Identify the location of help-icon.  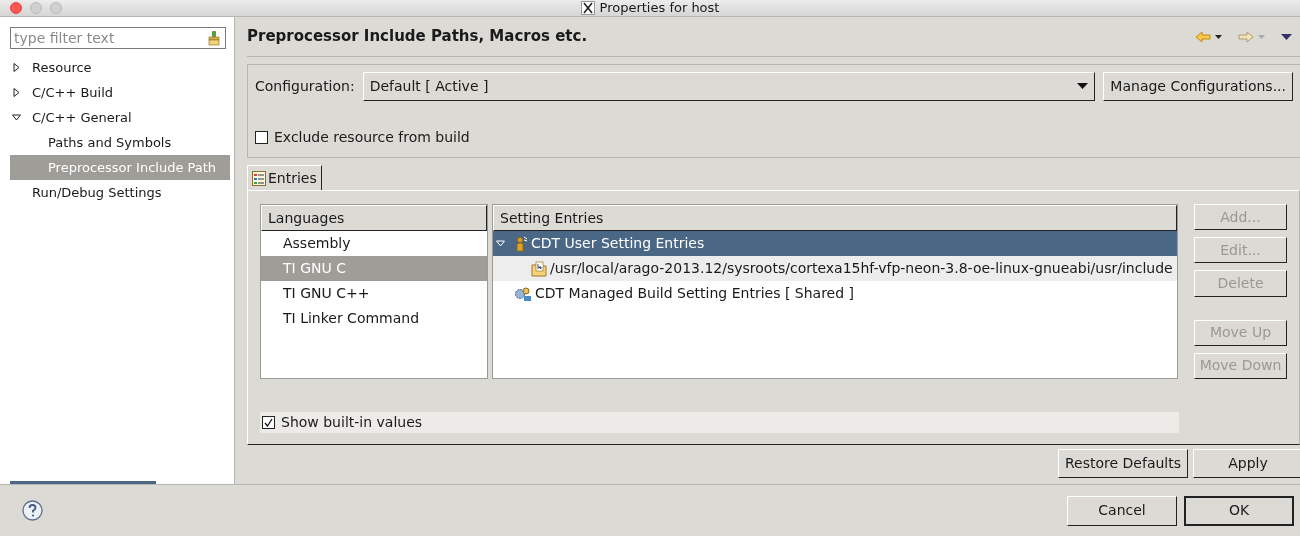
(32, 510).